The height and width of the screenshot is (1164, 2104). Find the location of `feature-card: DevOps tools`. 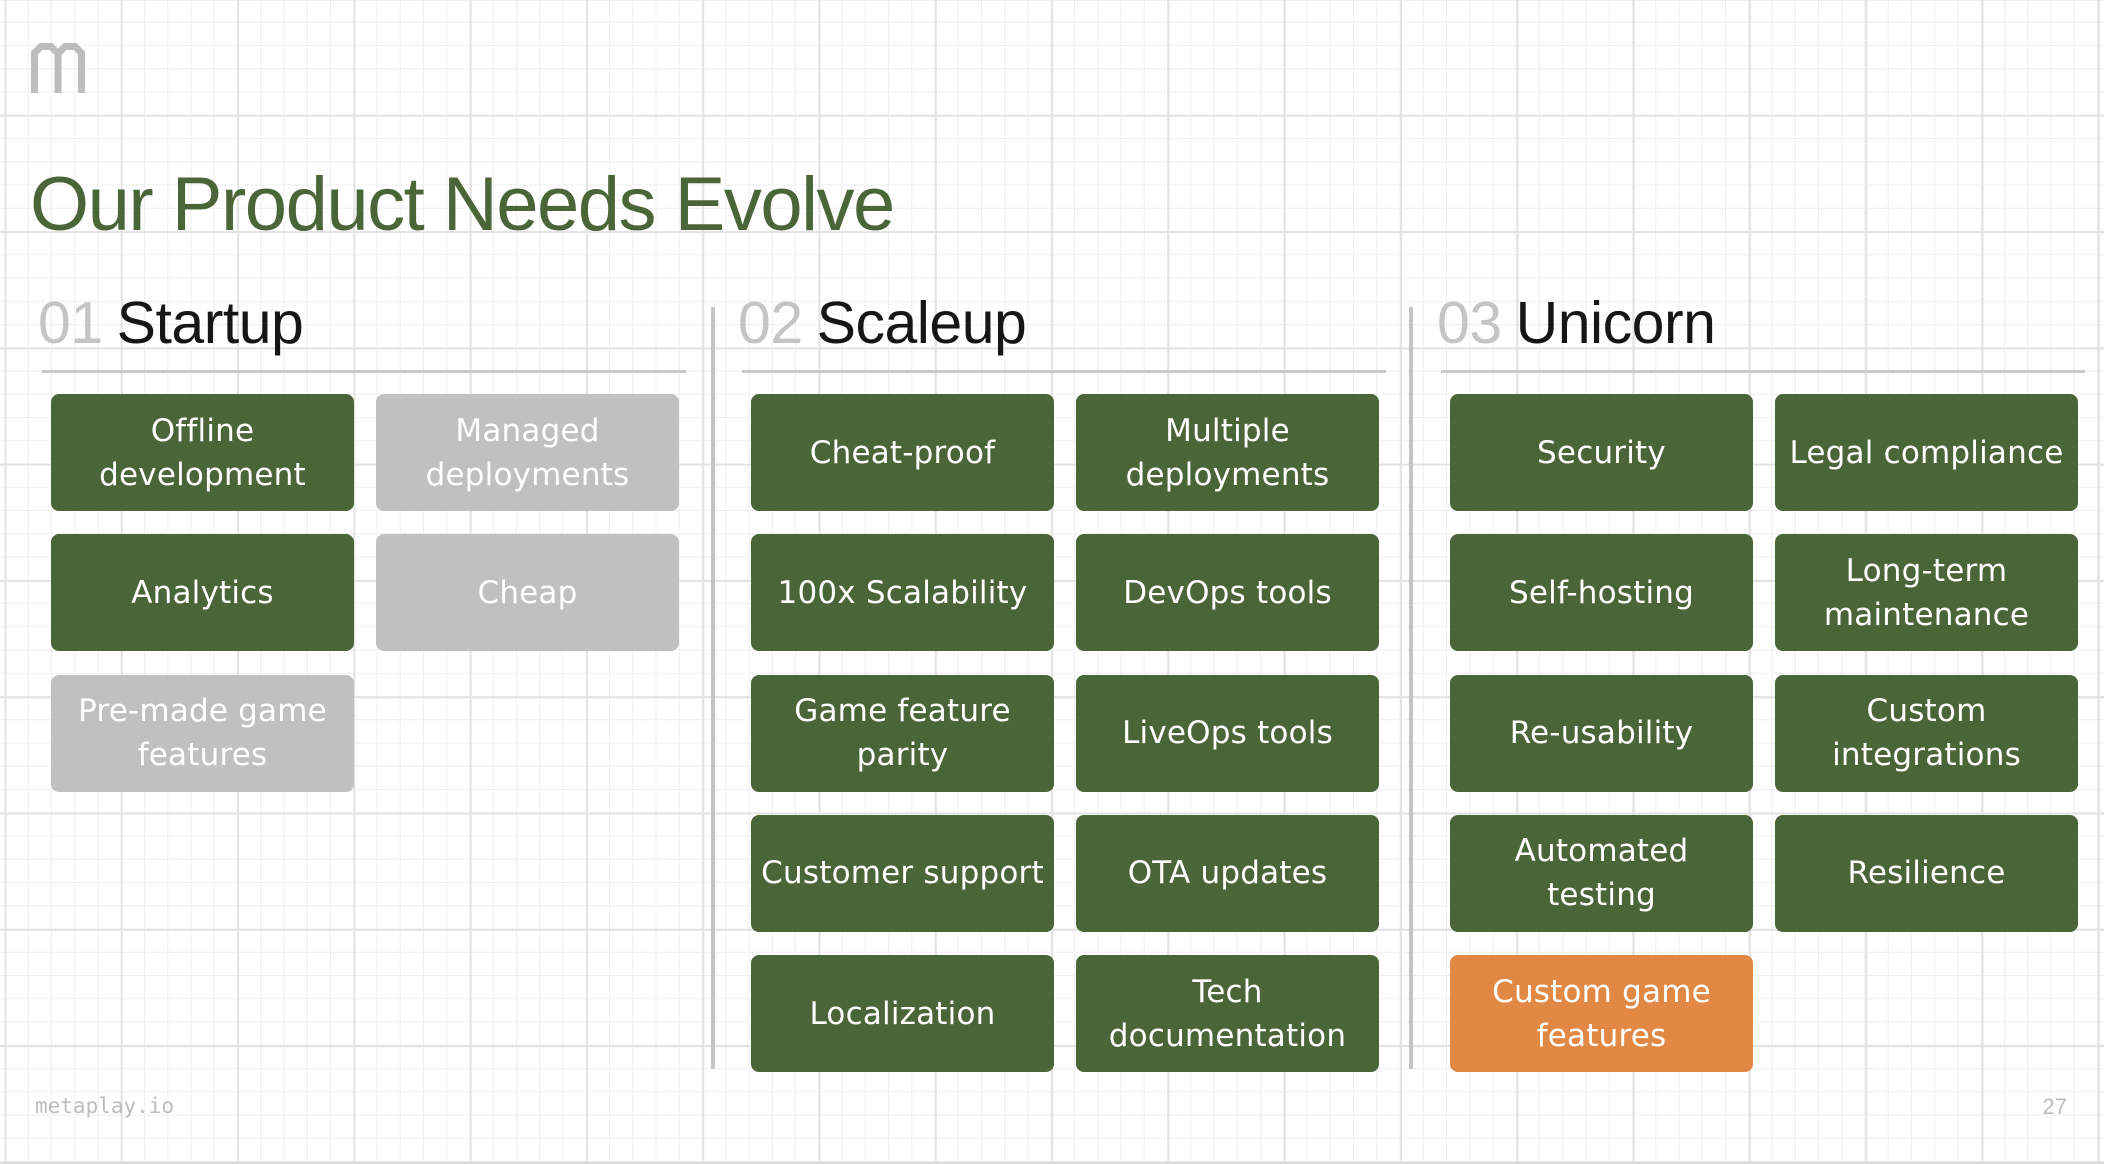

feature-card: DevOps tools is located at coordinates (1227, 593).